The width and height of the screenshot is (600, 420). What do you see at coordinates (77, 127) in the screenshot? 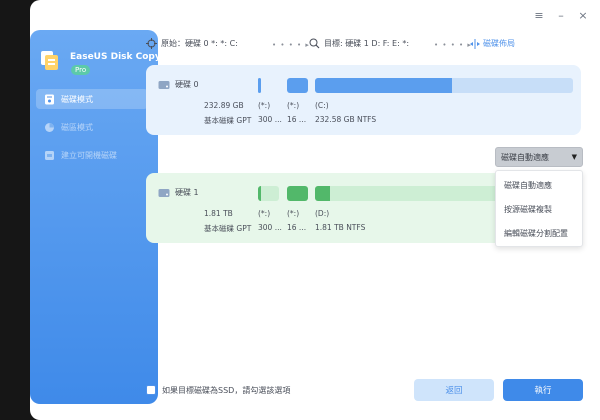
I see `sidebar-item-label: 磁區模式` at bounding box center [77, 127].